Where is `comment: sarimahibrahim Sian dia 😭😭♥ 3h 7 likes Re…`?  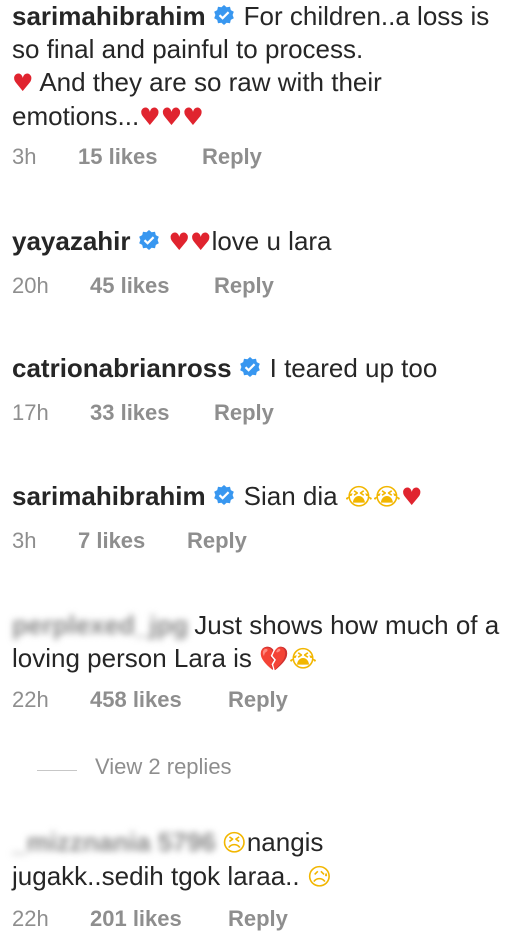 comment: sarimahibrahim Sian dia 😭😭♥ 3h 7 likes Re… is located at coordinates (262, 516).